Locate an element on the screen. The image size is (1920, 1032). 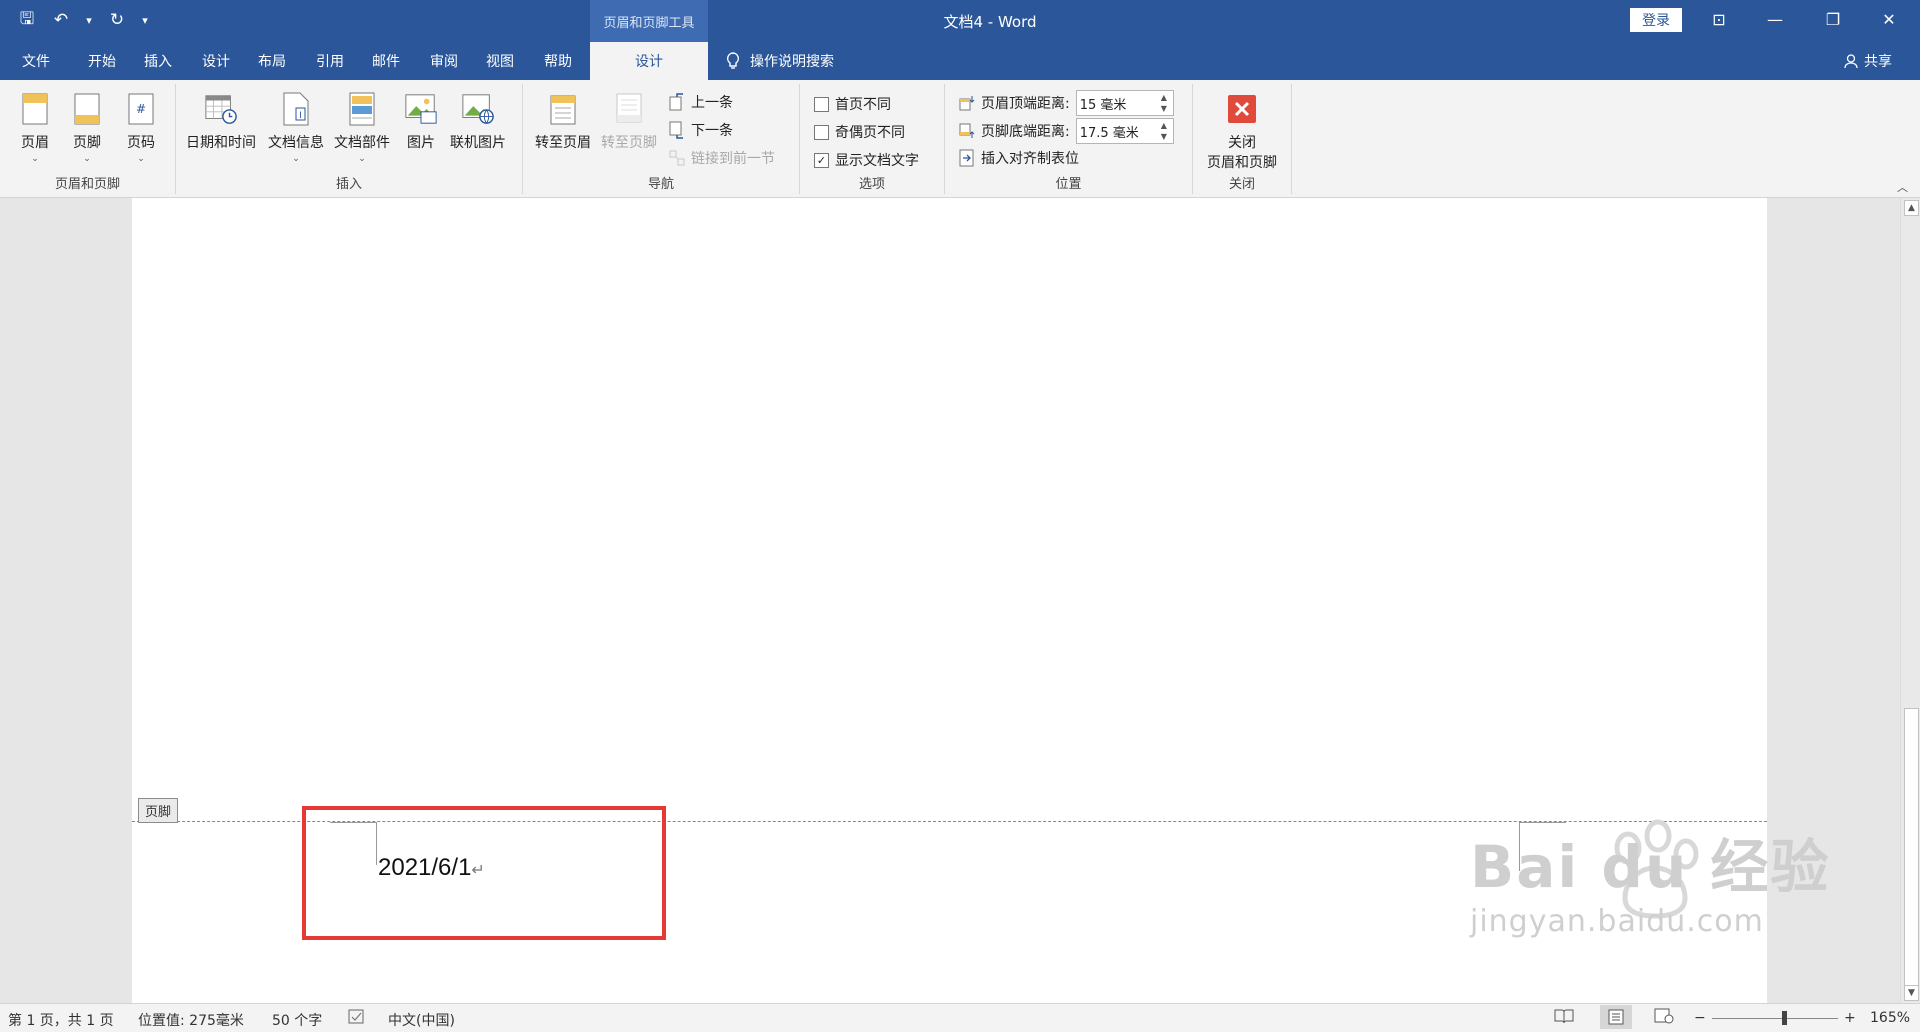
undo-dropdown-icon: ▾ is located at coordinates (89, 20).